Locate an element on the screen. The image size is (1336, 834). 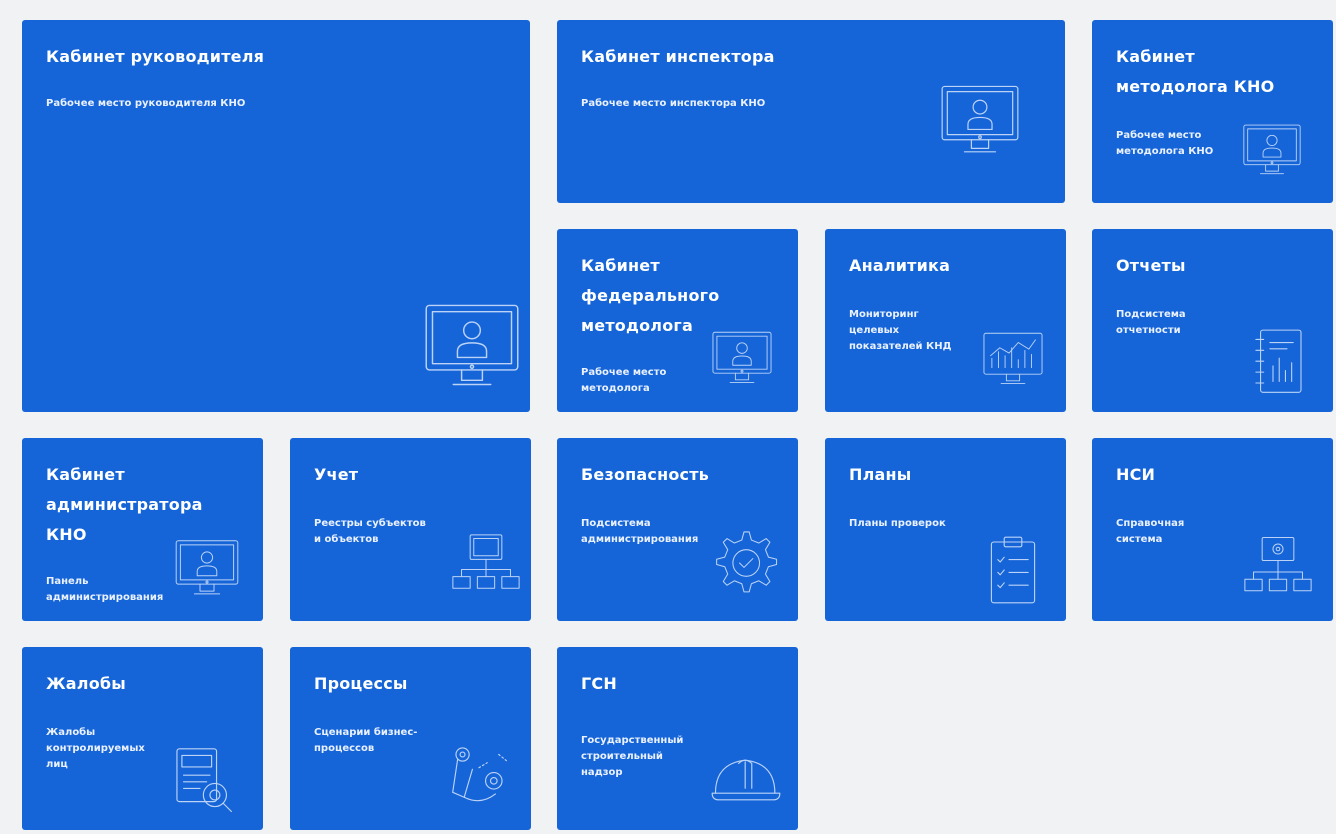
document-search-icon is located at coordinates (204, 780).